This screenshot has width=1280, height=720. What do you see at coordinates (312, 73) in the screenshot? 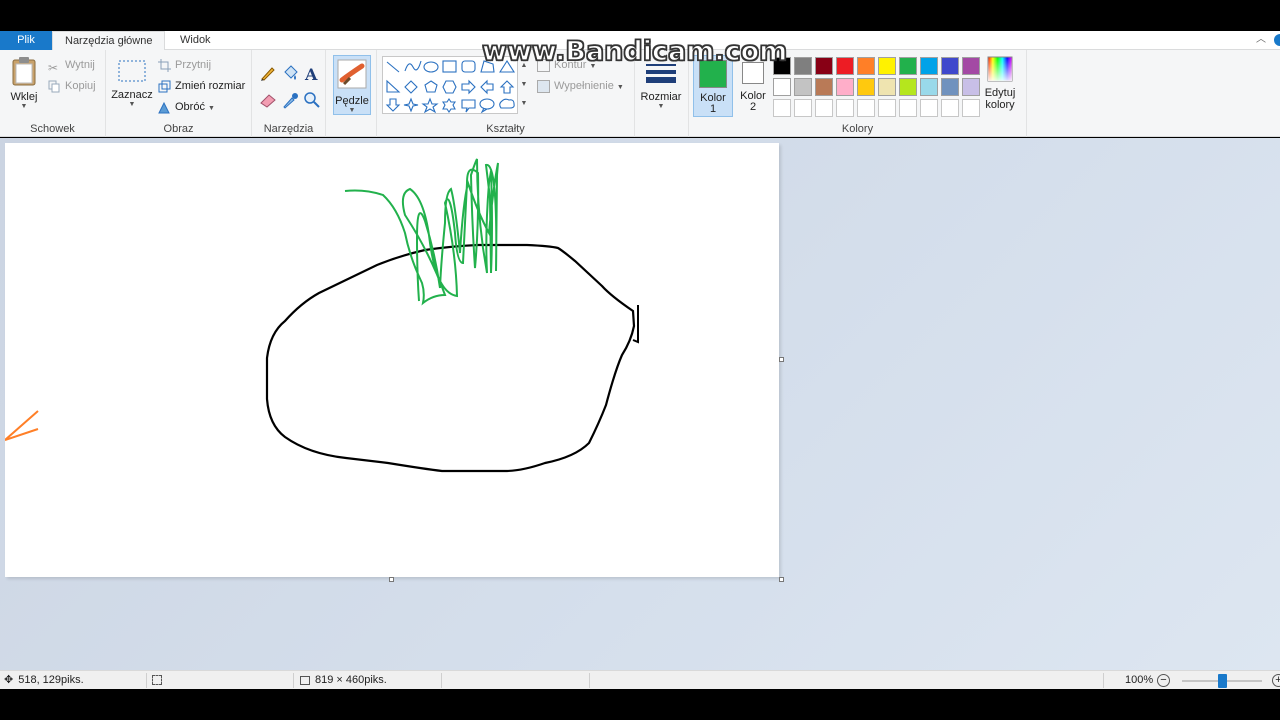
I see `text-icon: A` at bounding box center [312, 73].